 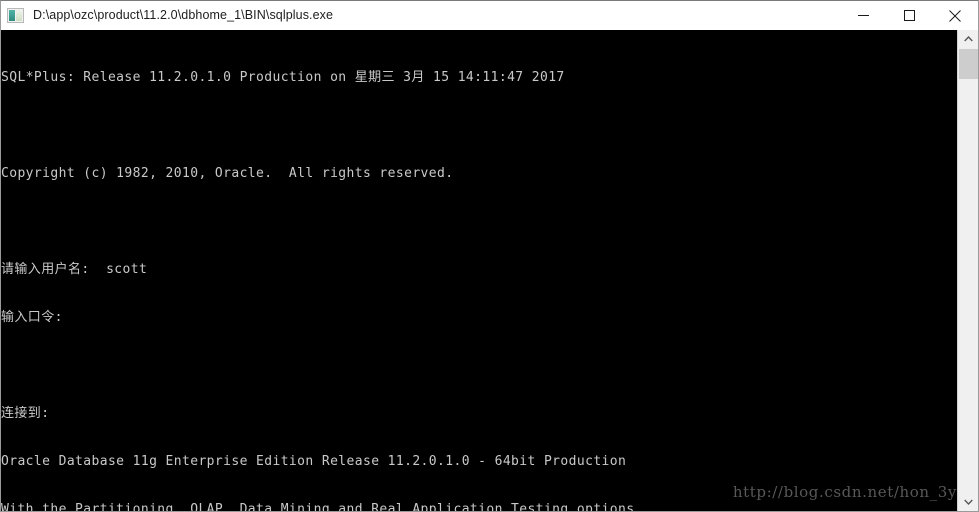 I want to click on maximize-button, so click(x=909, y=15).